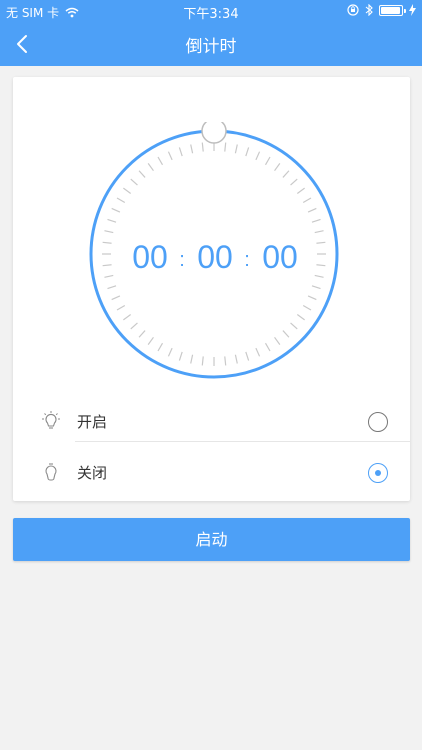  What do you see at coordinates (280, 257) in the screenshot?
I see `timer-seconds: 00` at bounding box center [280, 257].